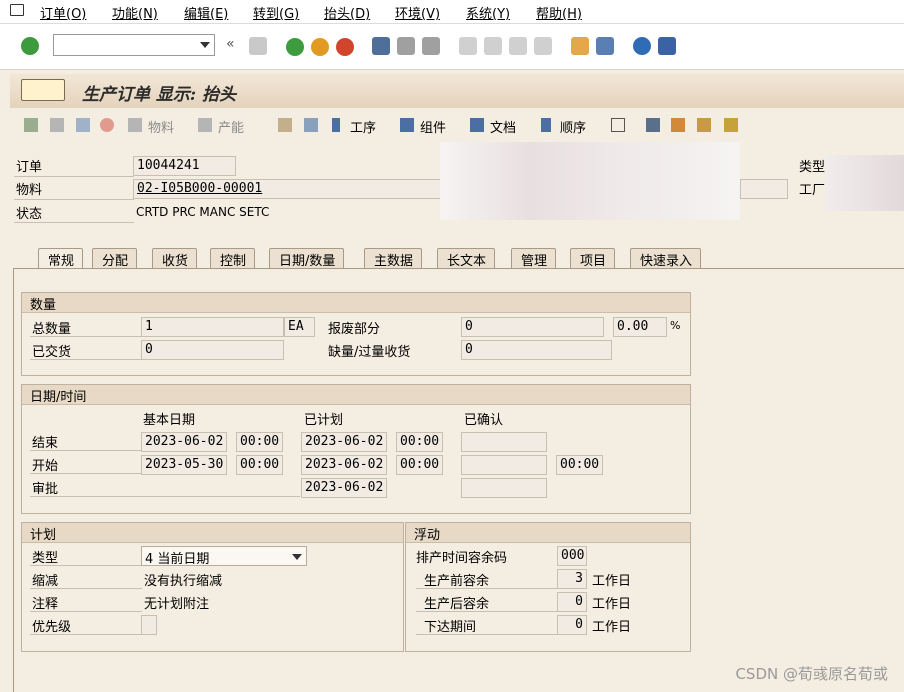  What do you see at coordinates (134, 45) in the screenshot?
I see `command-field` at bounding box center [134, 45].